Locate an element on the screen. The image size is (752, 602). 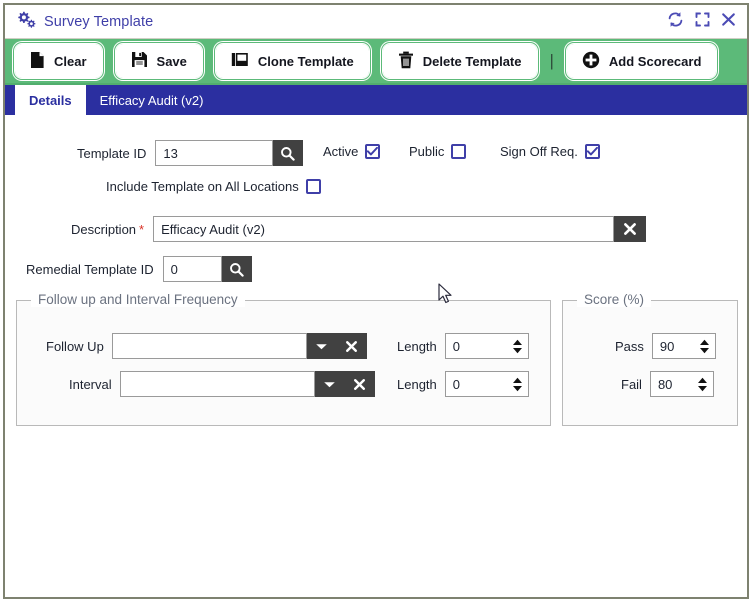
active-checkbox-row: Active is located at coordinates (352, 151).